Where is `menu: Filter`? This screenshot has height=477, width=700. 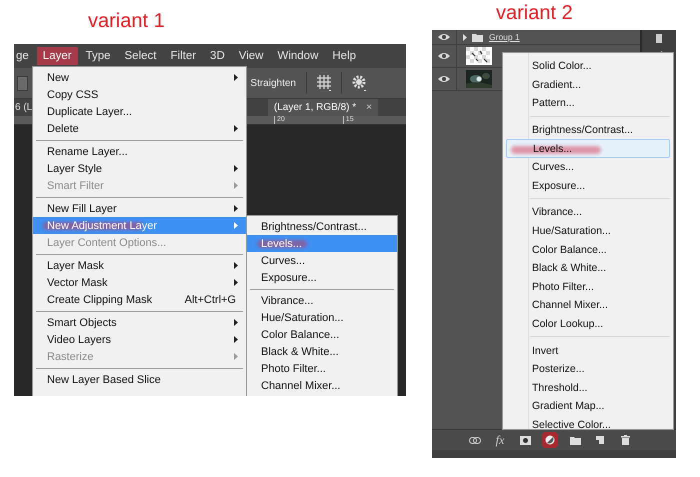
menu: Filter is located at coordinates (183, 56).